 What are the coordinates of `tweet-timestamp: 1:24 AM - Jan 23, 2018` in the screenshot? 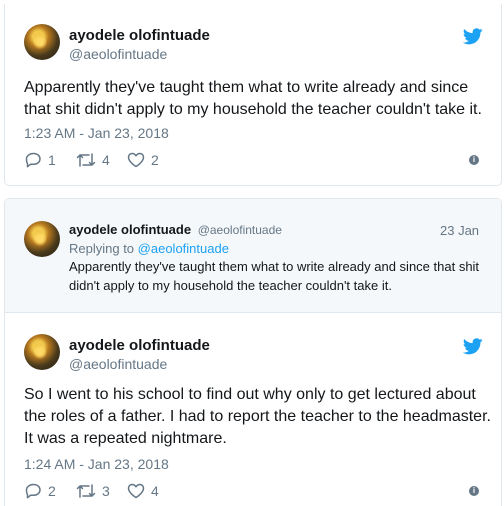 It's located at (96, 464).